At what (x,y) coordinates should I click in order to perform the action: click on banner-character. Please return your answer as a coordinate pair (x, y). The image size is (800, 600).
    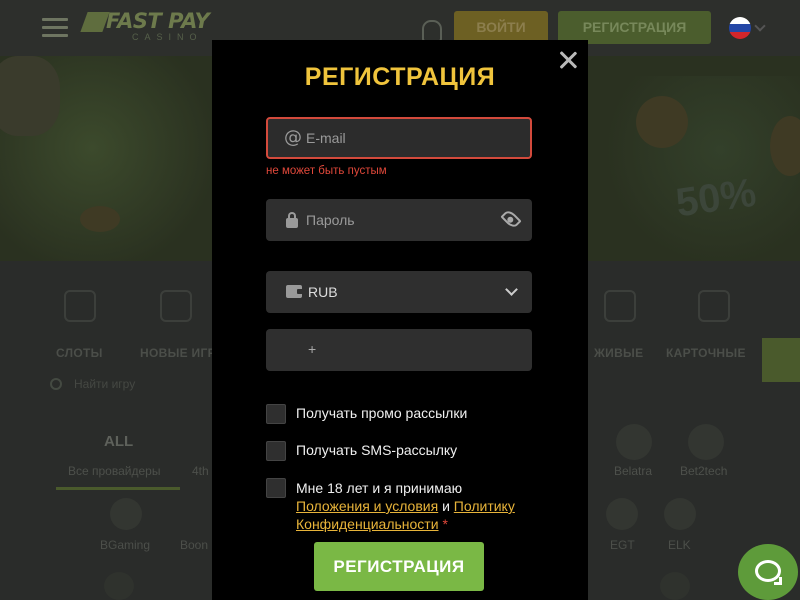
    Looking at the image, I should click on (30, 96).